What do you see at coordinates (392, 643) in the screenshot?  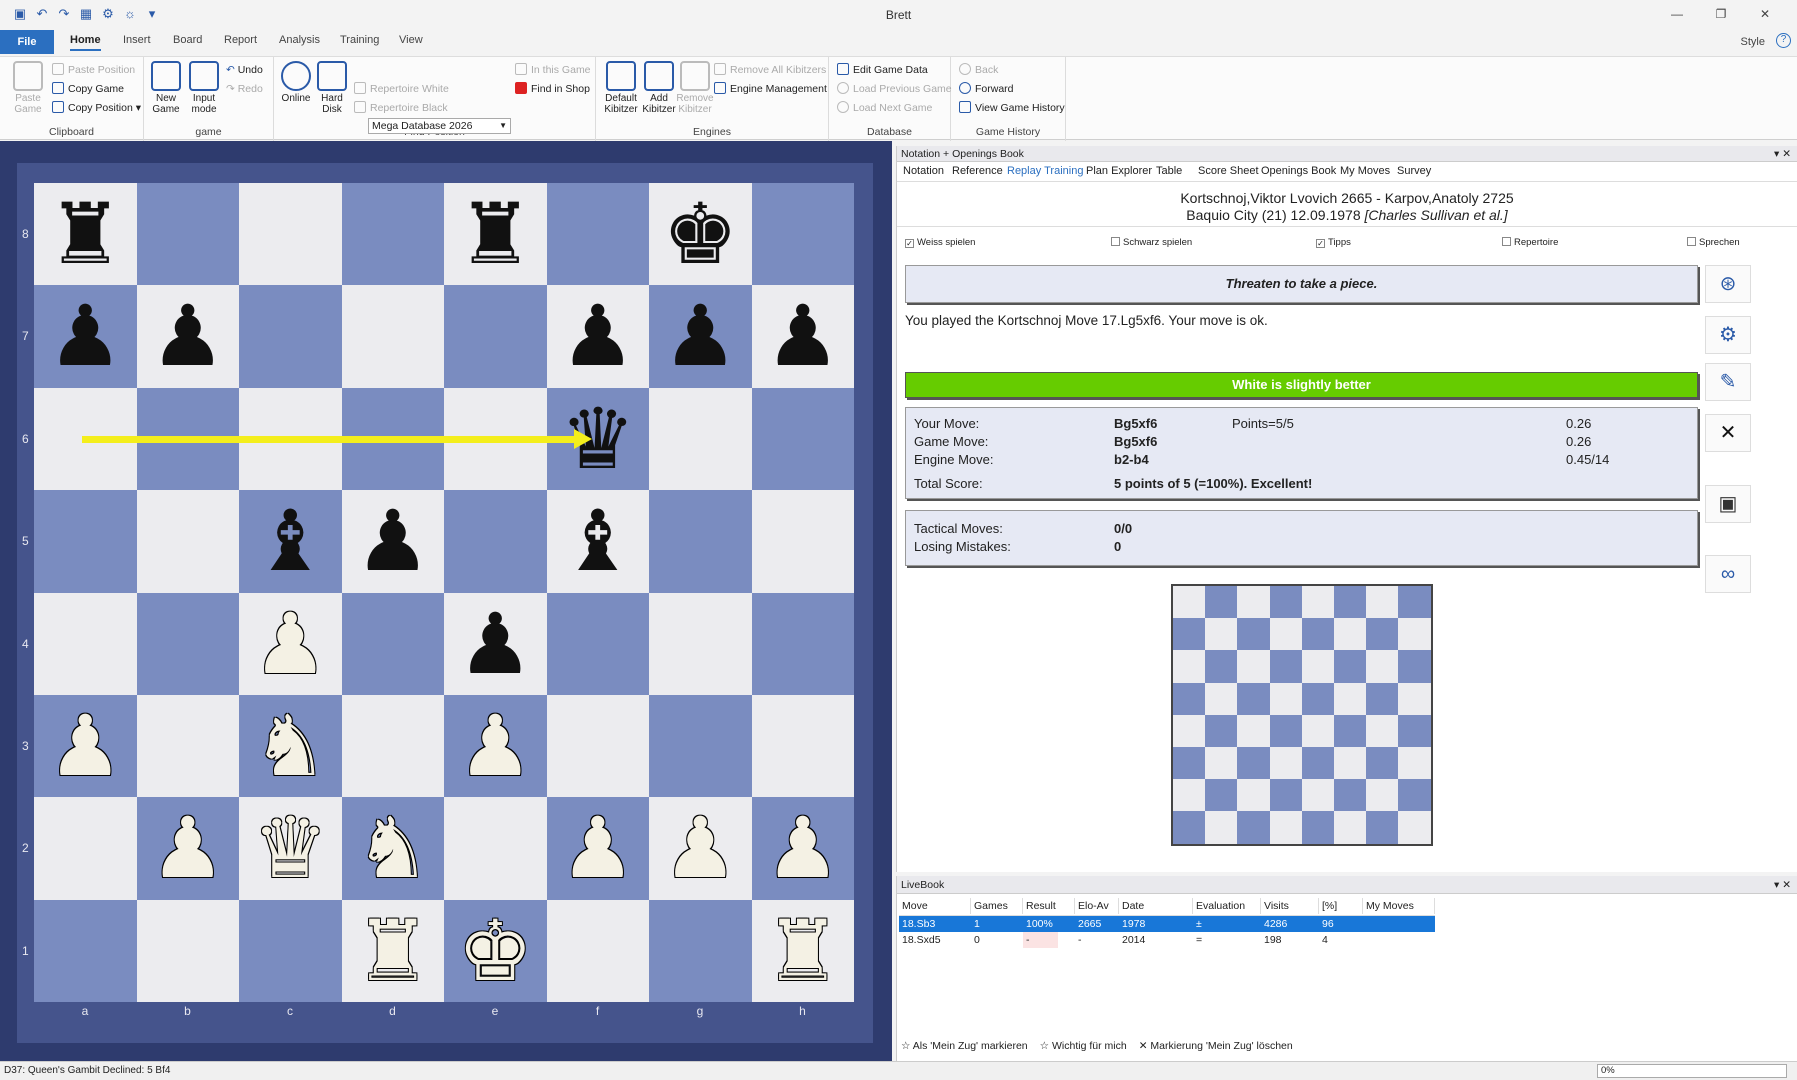 I see `square-d4` at bounding box center [392, 643].